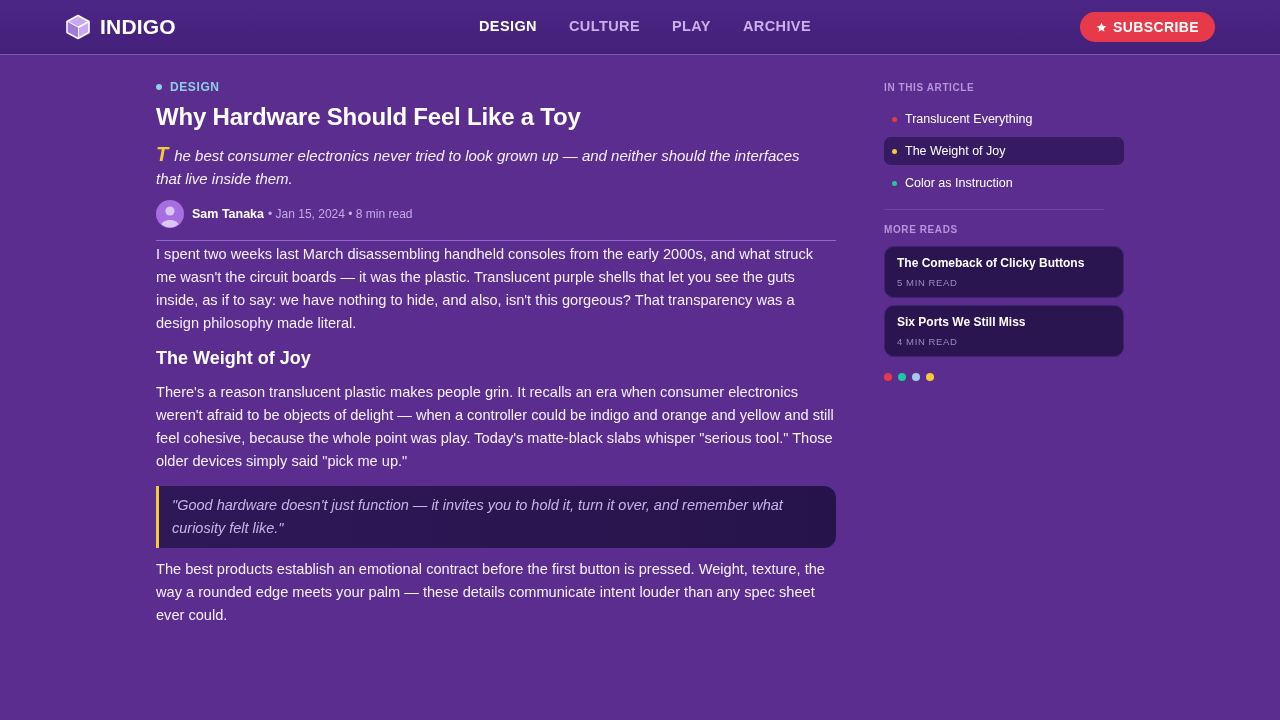  What do you see at coordinates (340, 214) in the screenshot?
I see `article-meta: • Jan 15, 2024 • 8 min read` at bounding box center [340, 214].